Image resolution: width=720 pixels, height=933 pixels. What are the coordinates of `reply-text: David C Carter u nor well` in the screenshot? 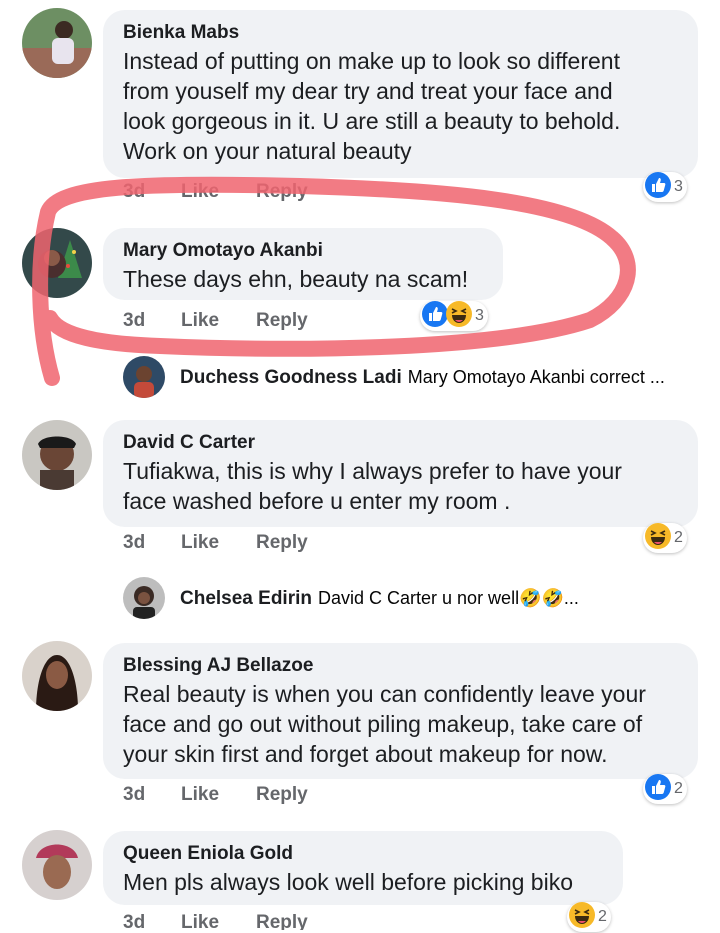 It's located at (419, 598).